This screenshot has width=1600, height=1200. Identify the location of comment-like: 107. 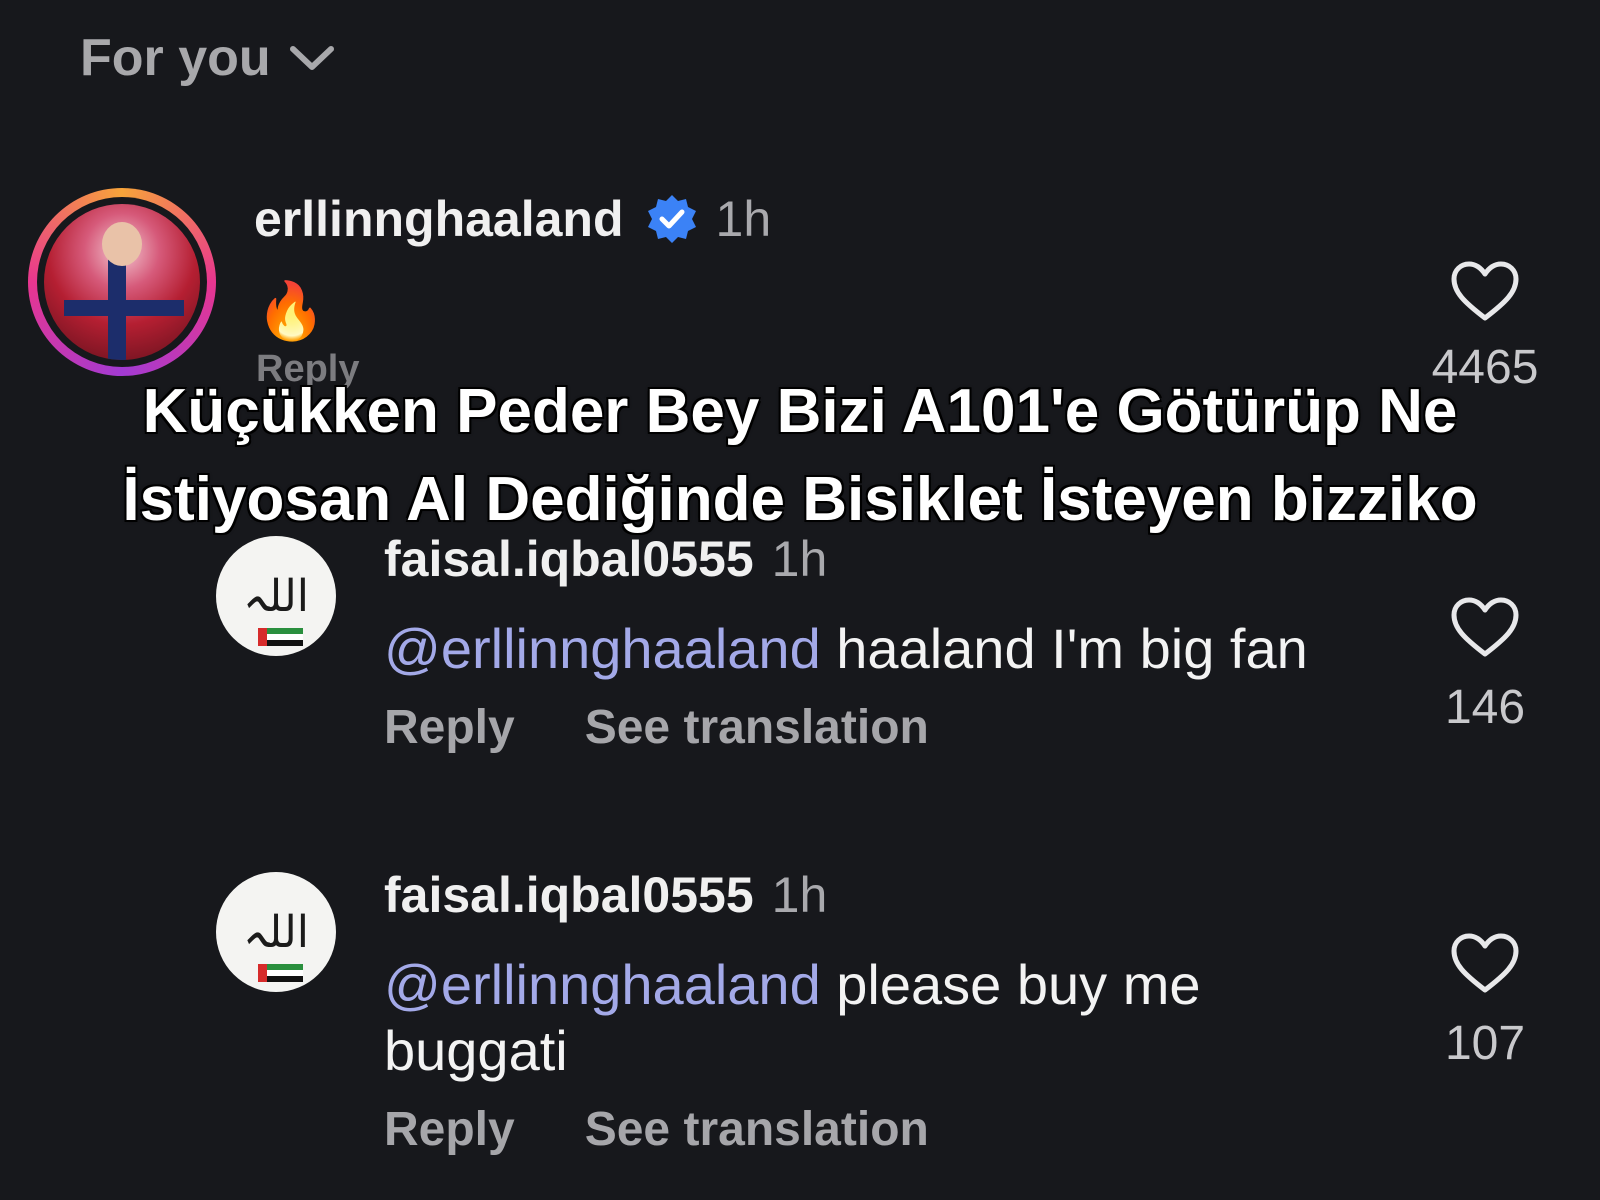
(1485, 1001).